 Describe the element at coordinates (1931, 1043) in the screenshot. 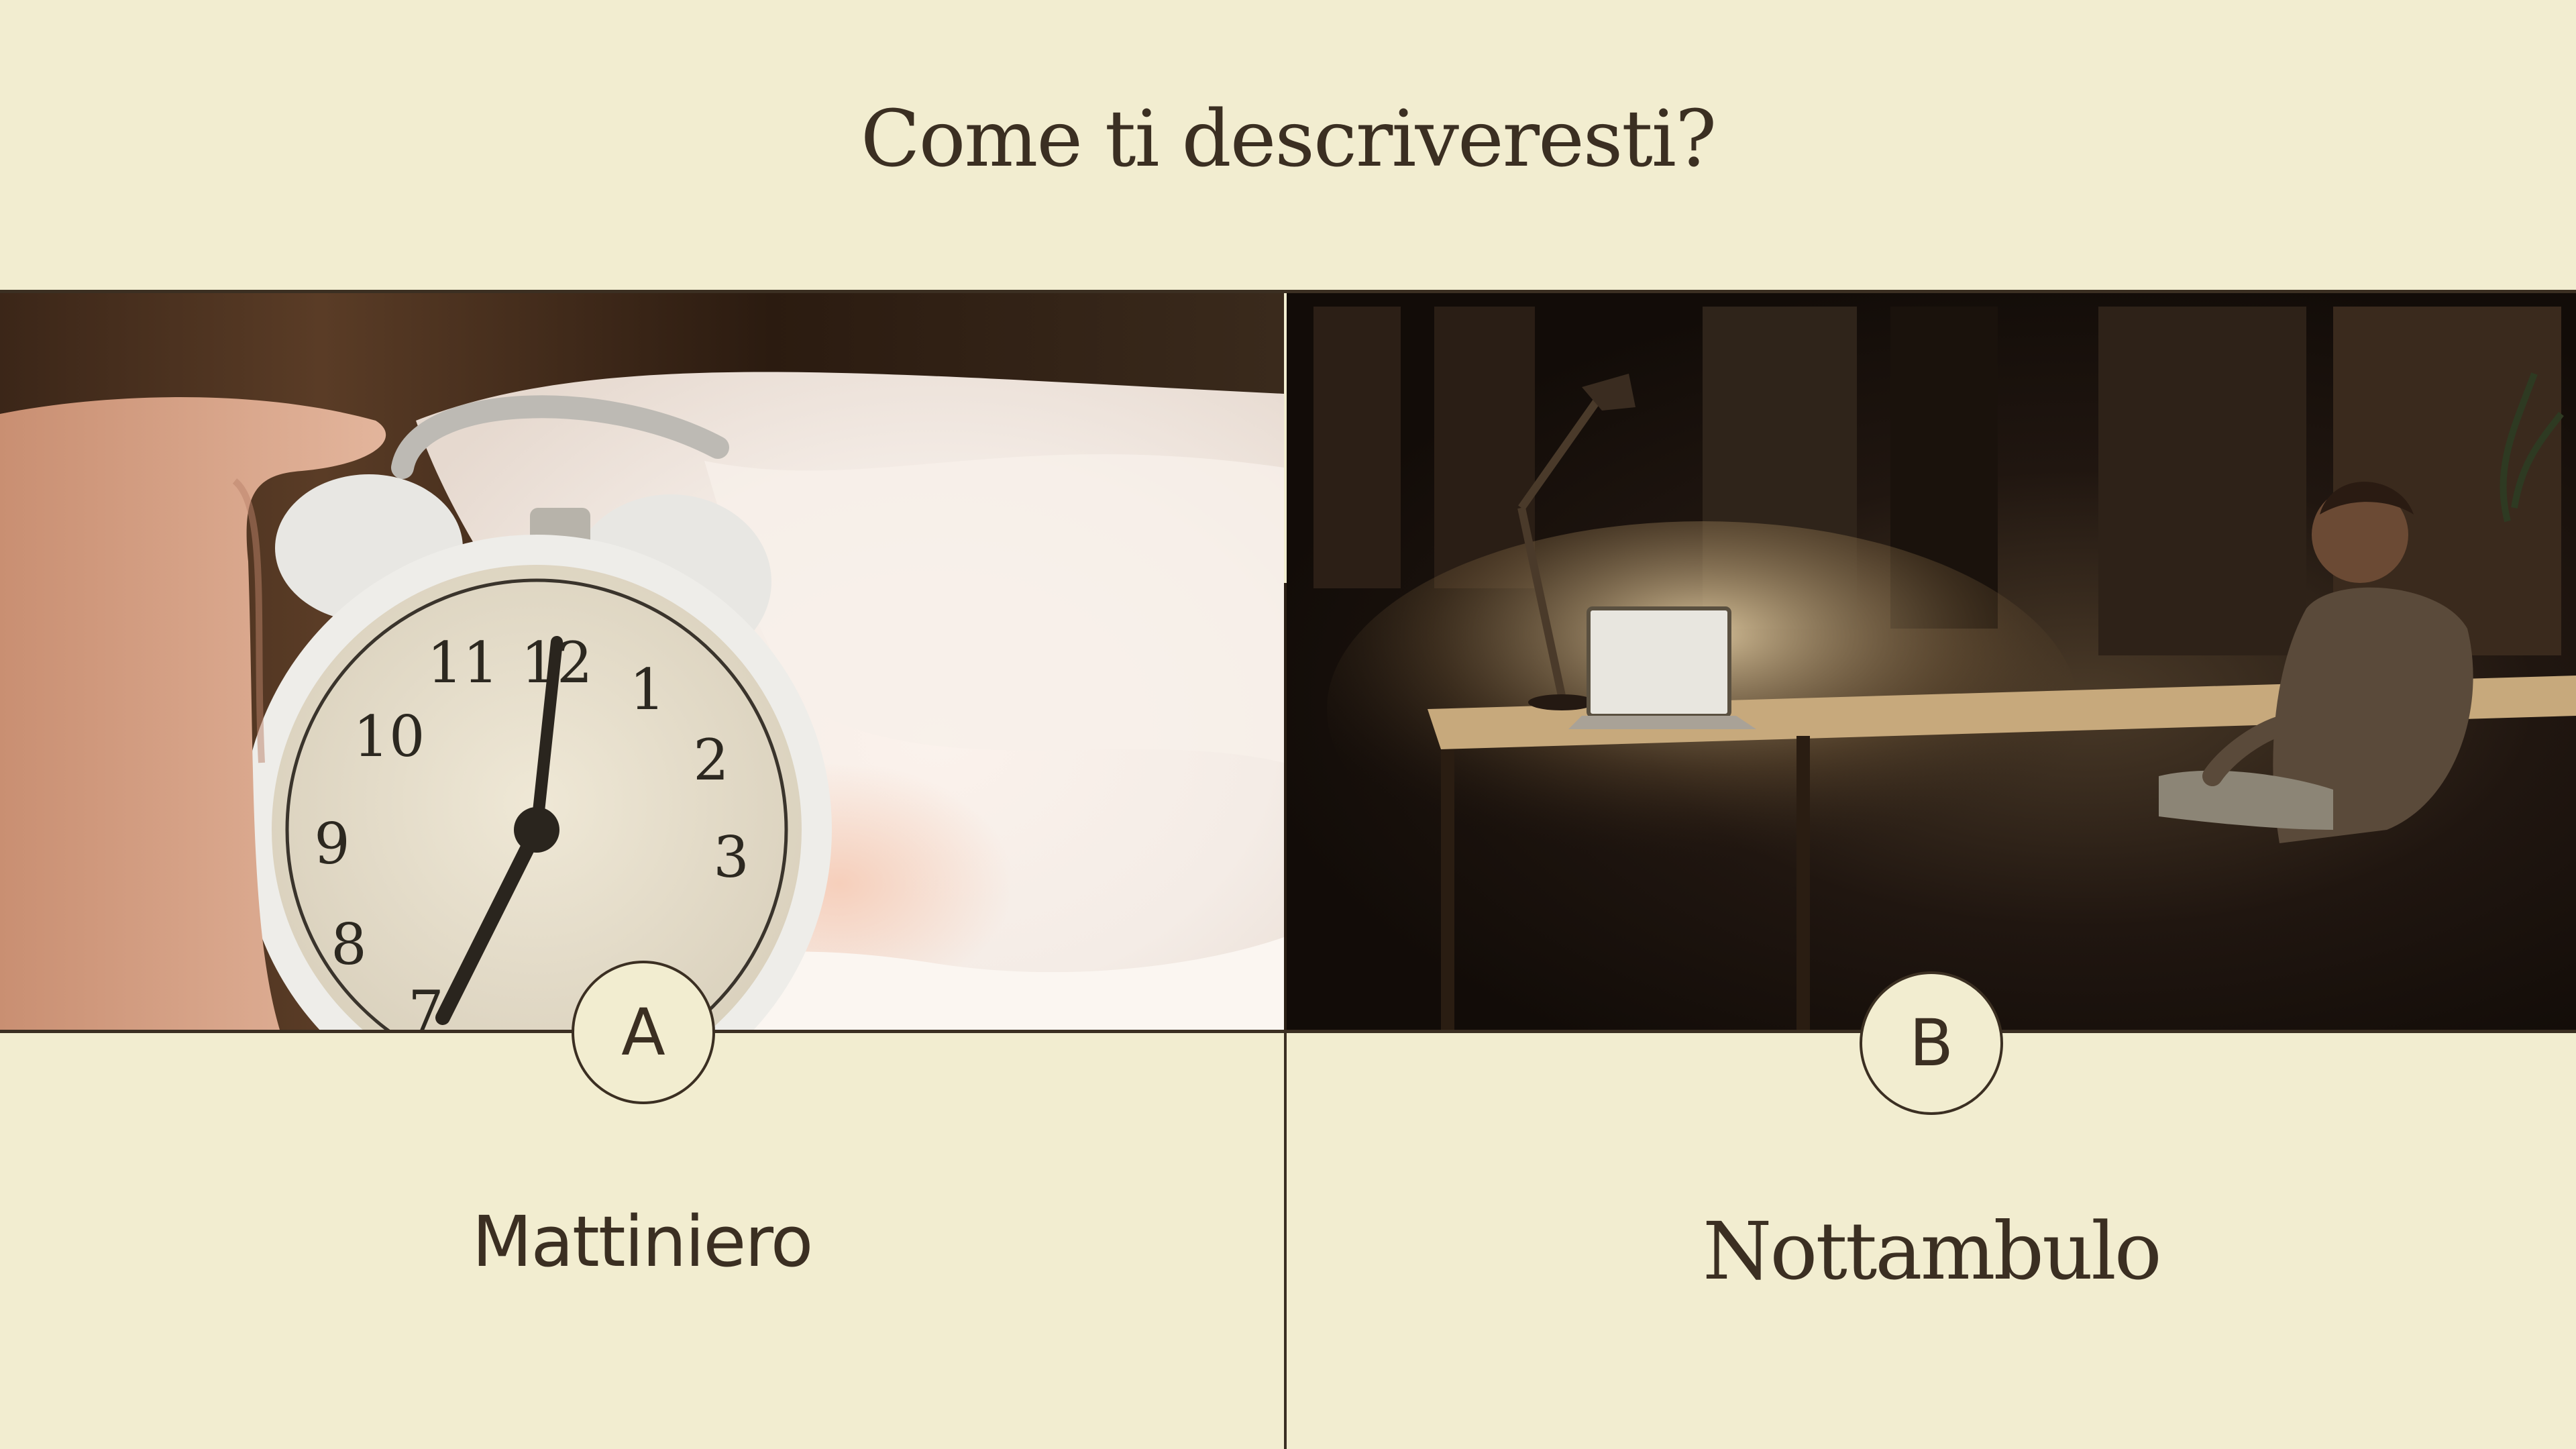

I see `option-b-badge: B` at that location.